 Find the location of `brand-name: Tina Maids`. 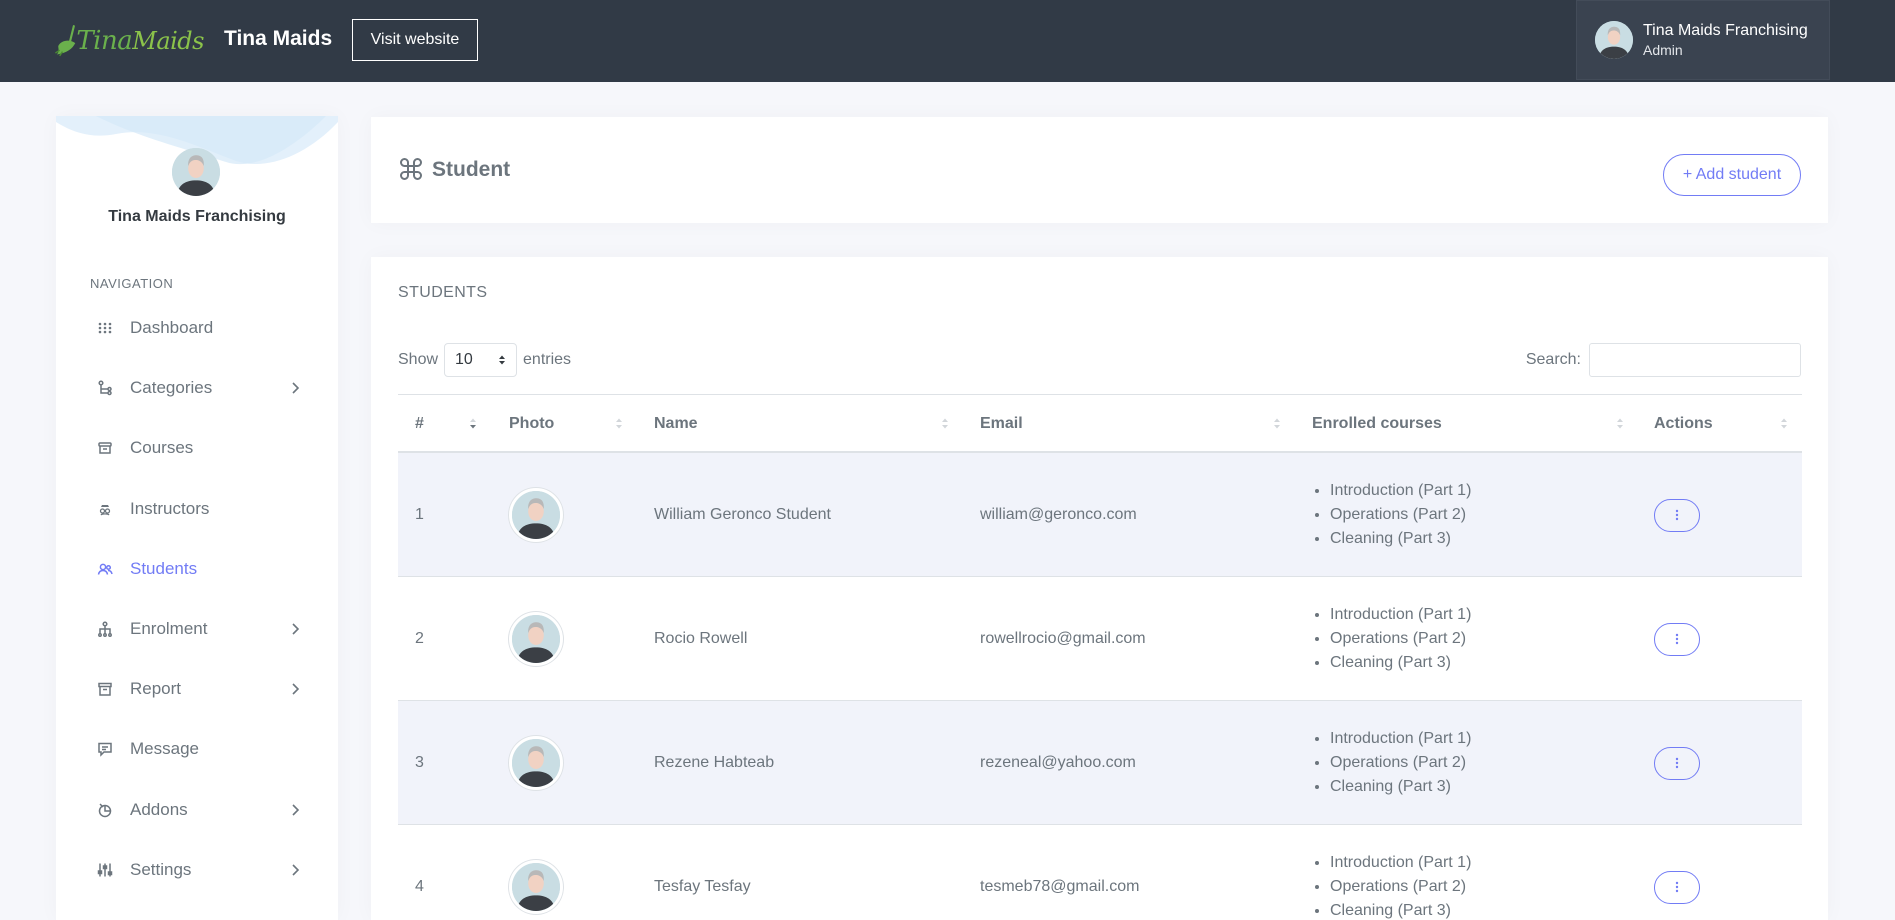

brand-name: Tina Maids is located at coordinates (278, 38).